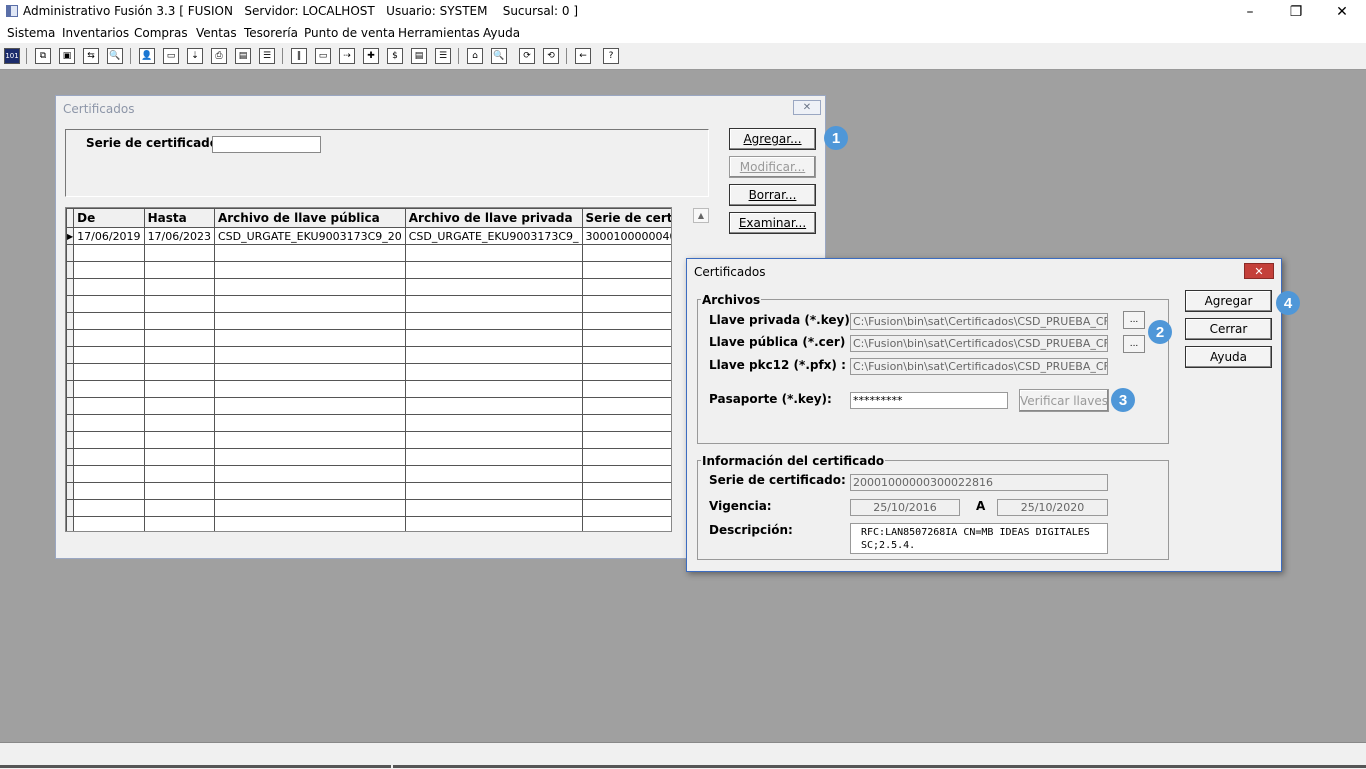  Describe the element at coordinates (266, 144) in the screenshot. I see `serie-input` at that location.